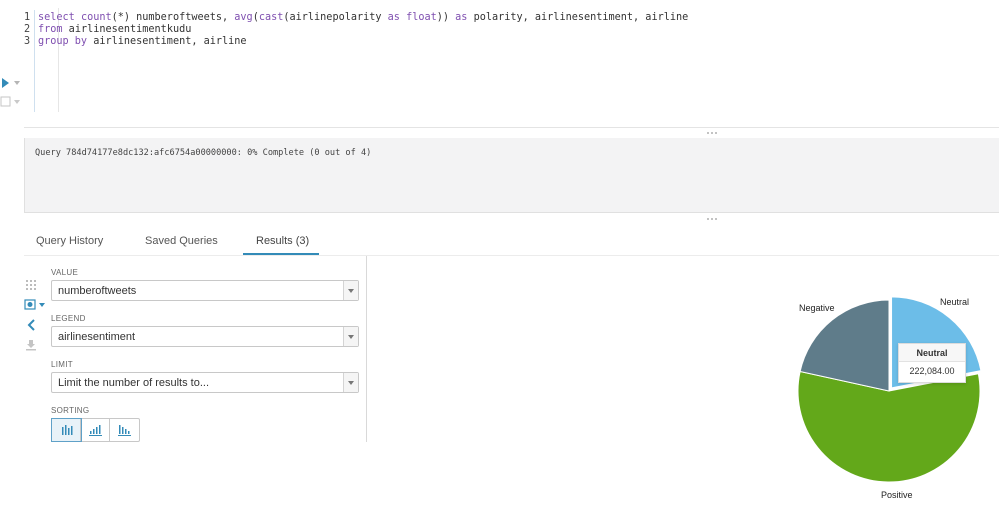 Image resolution: width=999 pixels, height=520 pixels. I want to click on resize-handle, so click(713, 133).